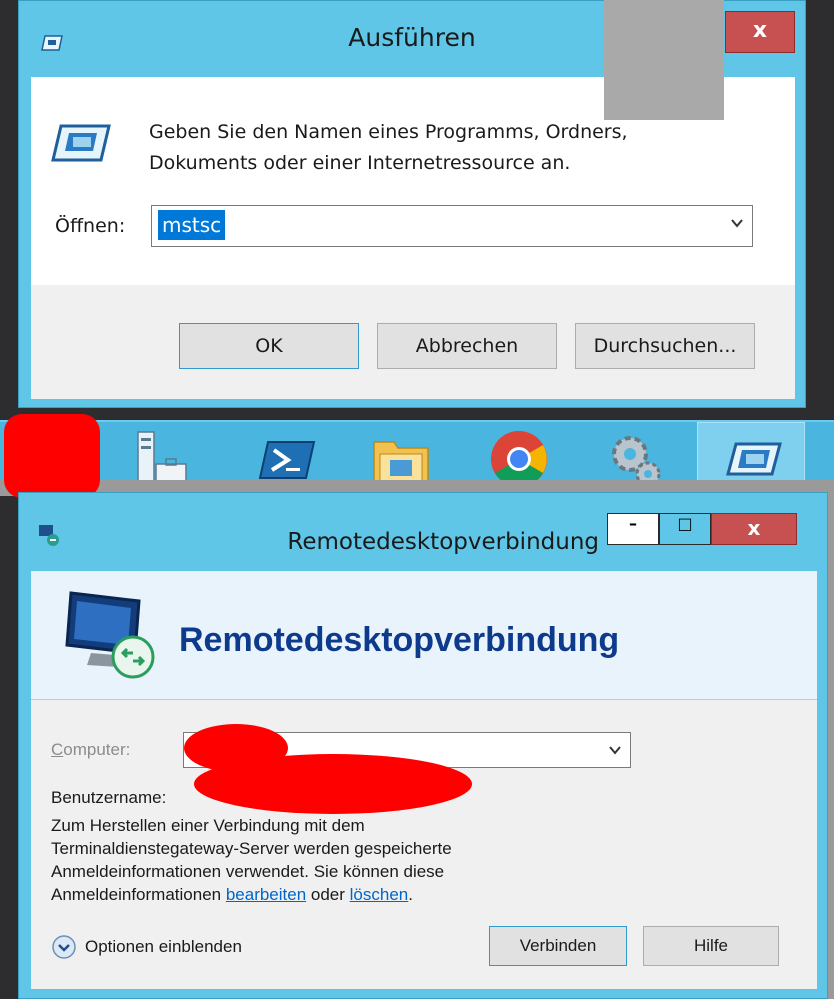 The height and width of the screenshot is (999, 834). Describe the element at coordinates (109, 797) in the screenshot. I see `username-label: Benutzername:` at that location.